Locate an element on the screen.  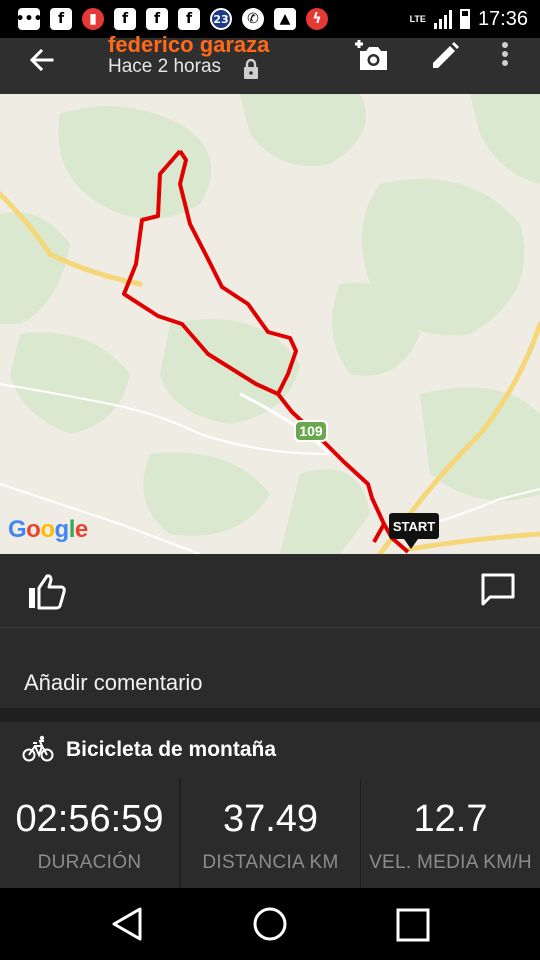
road-badge: 109 is located at coordinates (311, 431).